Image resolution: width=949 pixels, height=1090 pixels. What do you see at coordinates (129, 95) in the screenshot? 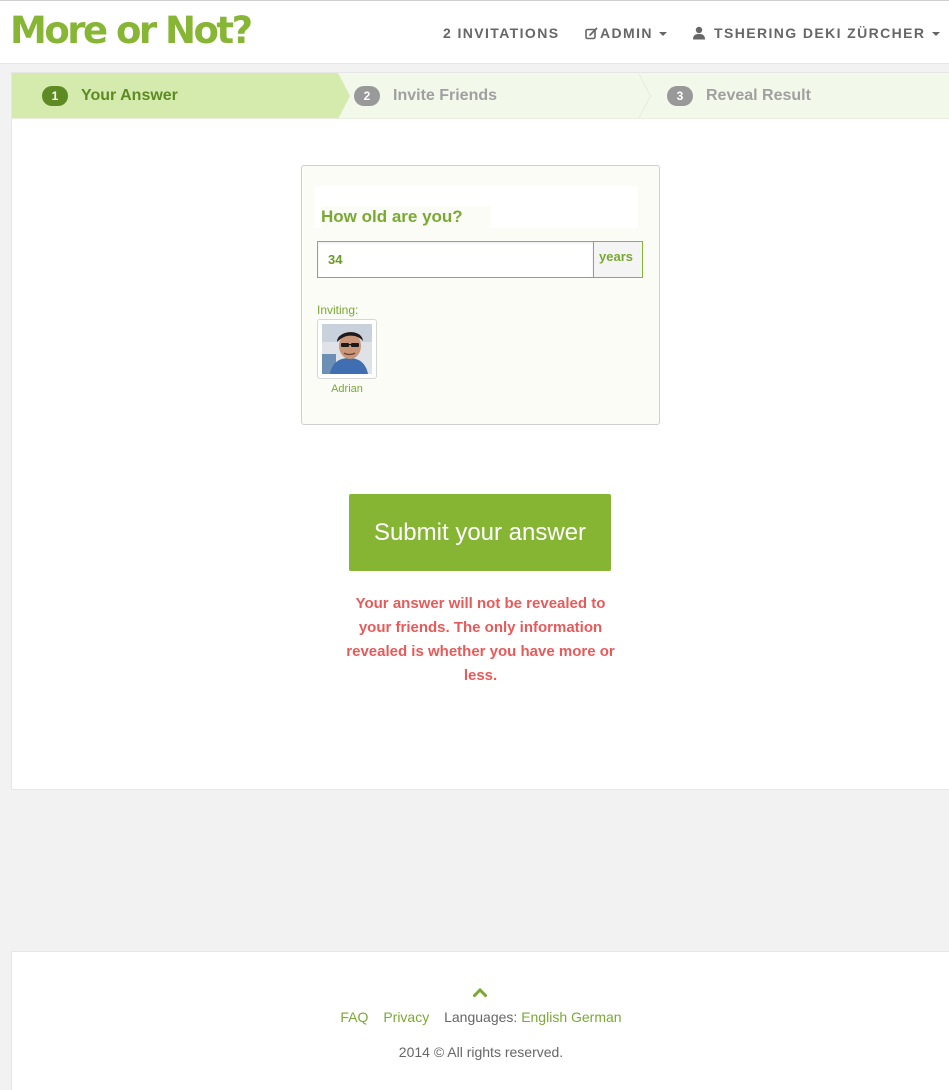
I see `step-label: Your Answer` at bounding box center [129, 95].